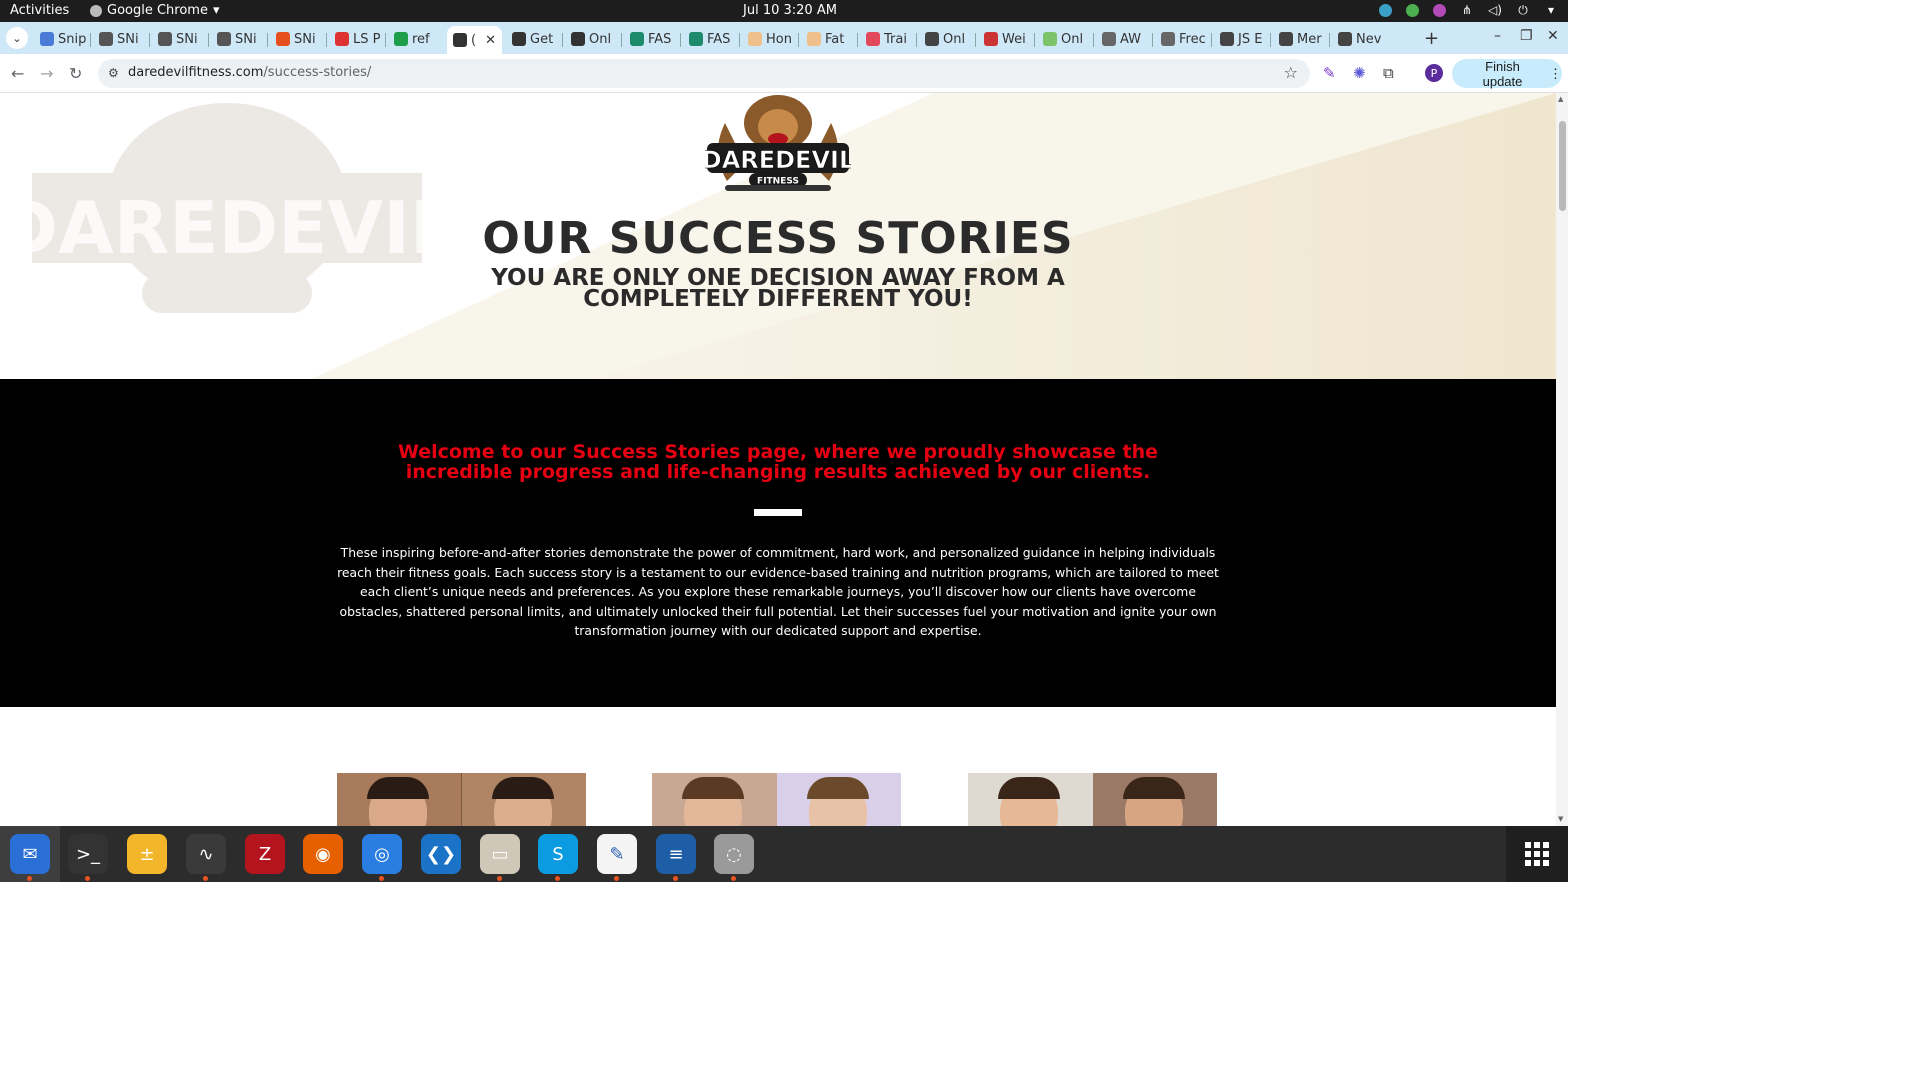 This screenshot has width=1920, height=1080. I want to click on pen-extension-icon: ✎, so click(1329, 73).